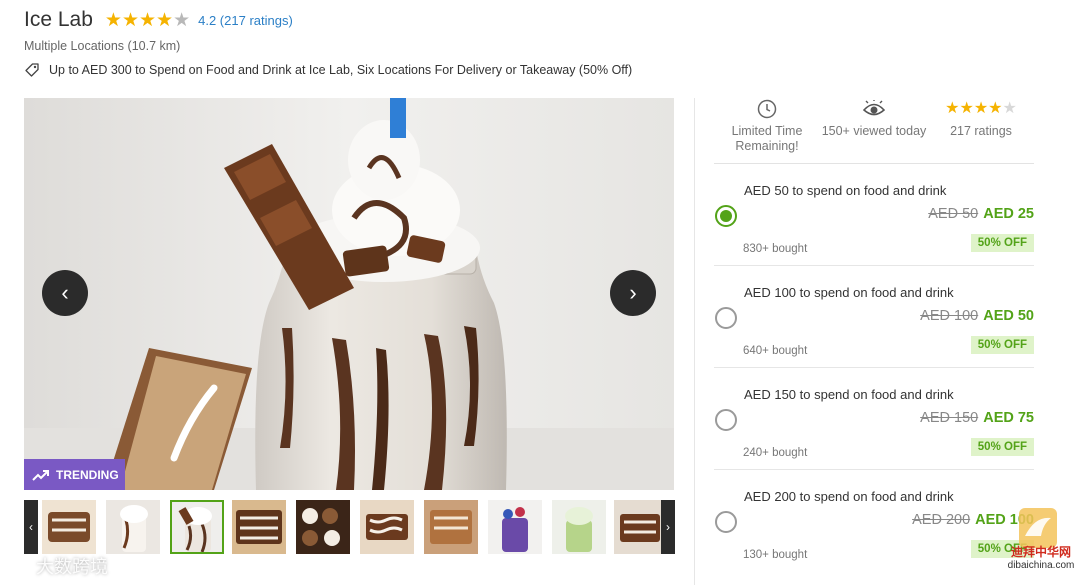  Describe the element at coordinates (845, 190) in the screenshot. I see `option-title: AED 50 to spend on food and drink` at that location.